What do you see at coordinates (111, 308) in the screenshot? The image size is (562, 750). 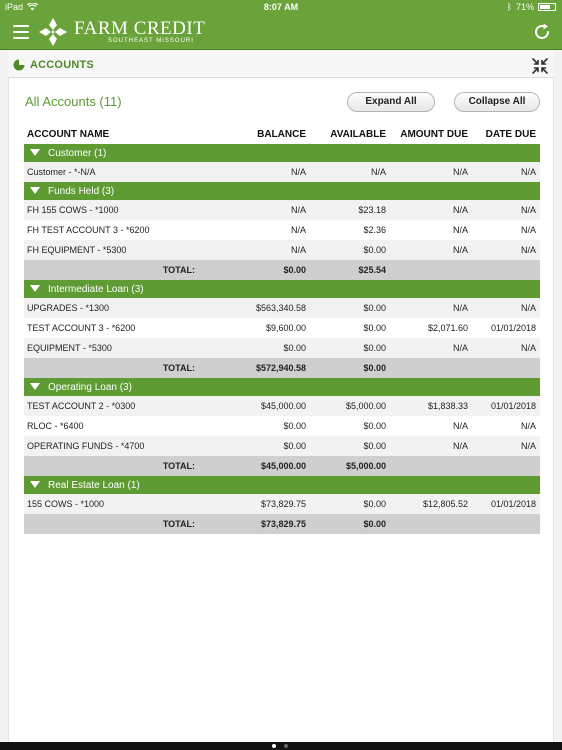 I see `account-name-cell: UPGRADES - *1300` at bounding box center [111, 308].